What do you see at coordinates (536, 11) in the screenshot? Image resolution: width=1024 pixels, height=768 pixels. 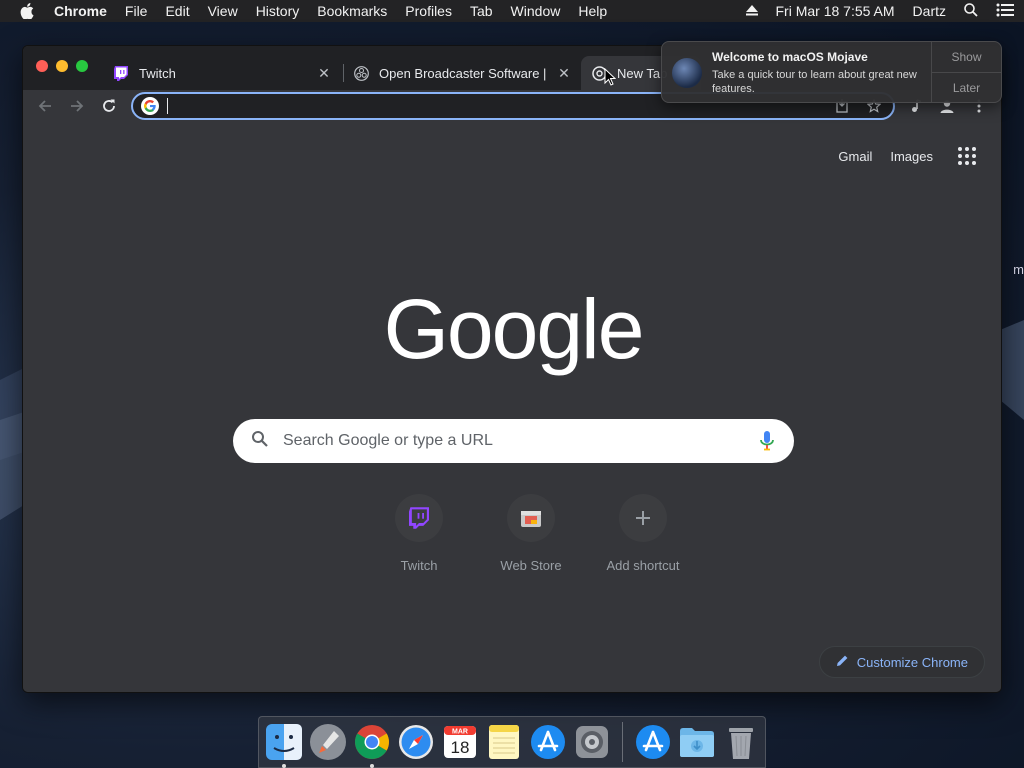 I see `menu-window: Window` at bounding box center [536, 11].